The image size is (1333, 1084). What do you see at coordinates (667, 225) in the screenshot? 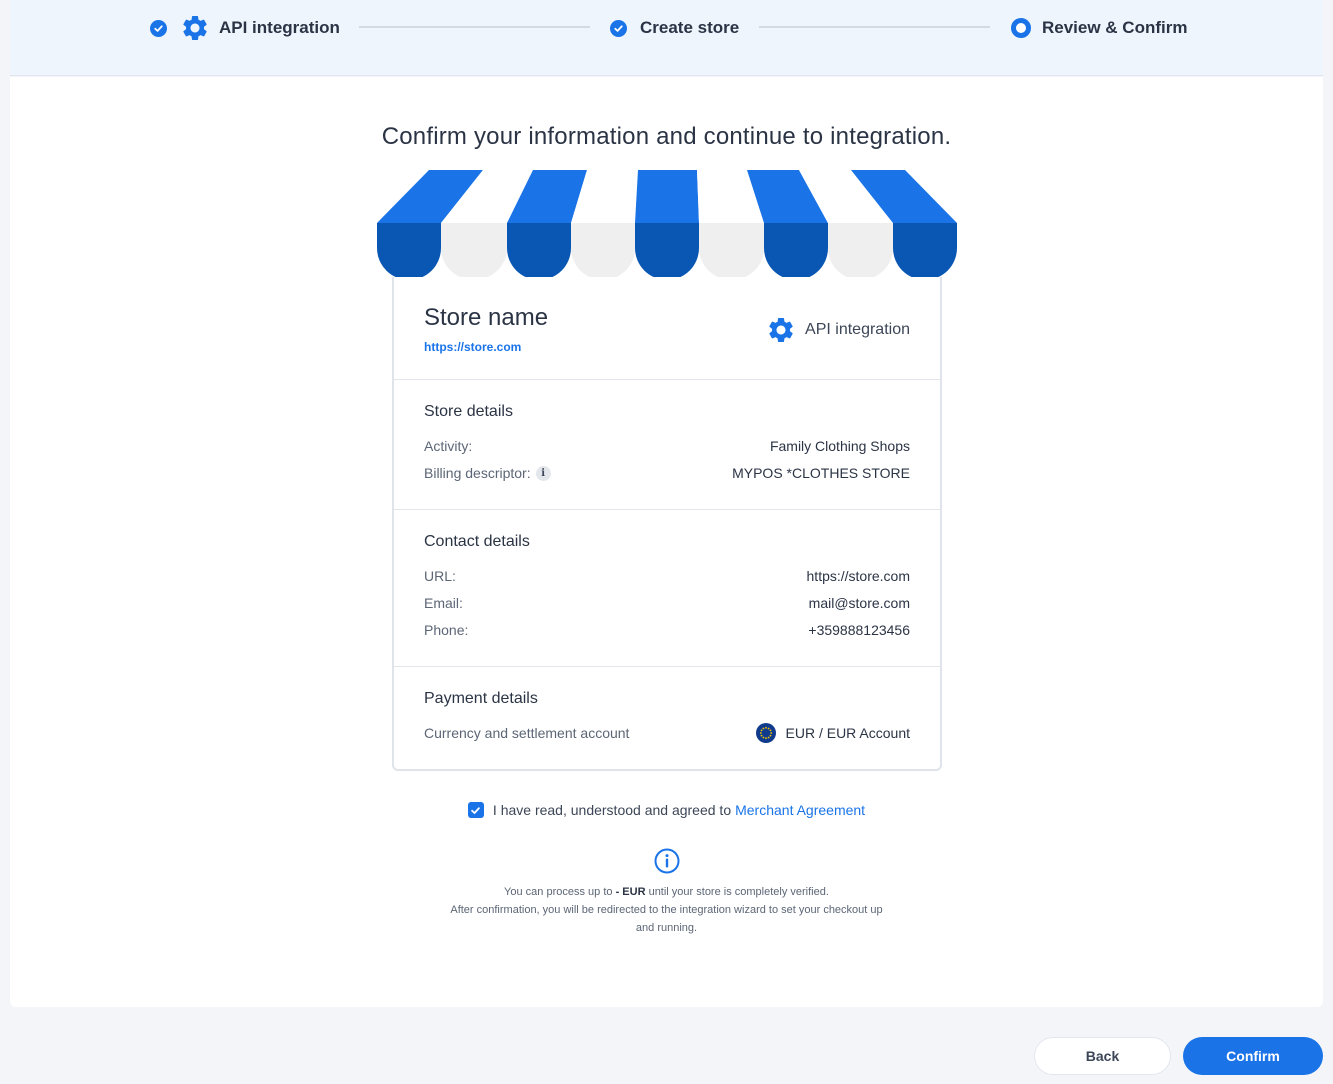
I see `store-awning-illustration` at bounding box center [667, 225].